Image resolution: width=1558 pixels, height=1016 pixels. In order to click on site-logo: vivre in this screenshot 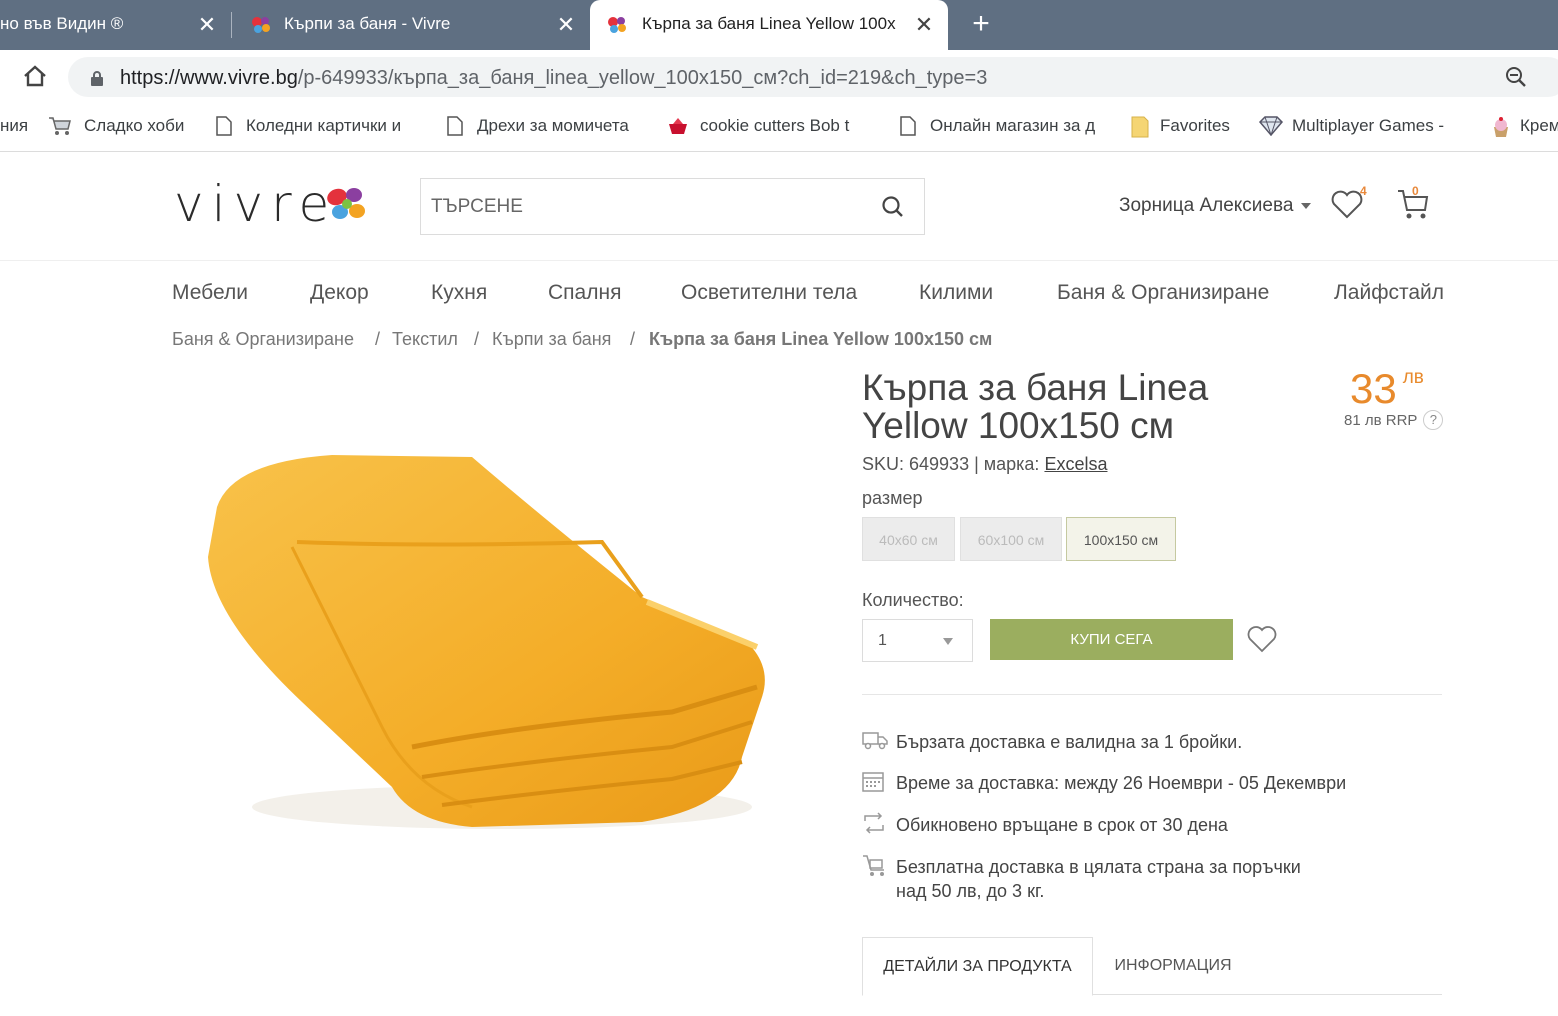, I will do `click(255, 204)`.